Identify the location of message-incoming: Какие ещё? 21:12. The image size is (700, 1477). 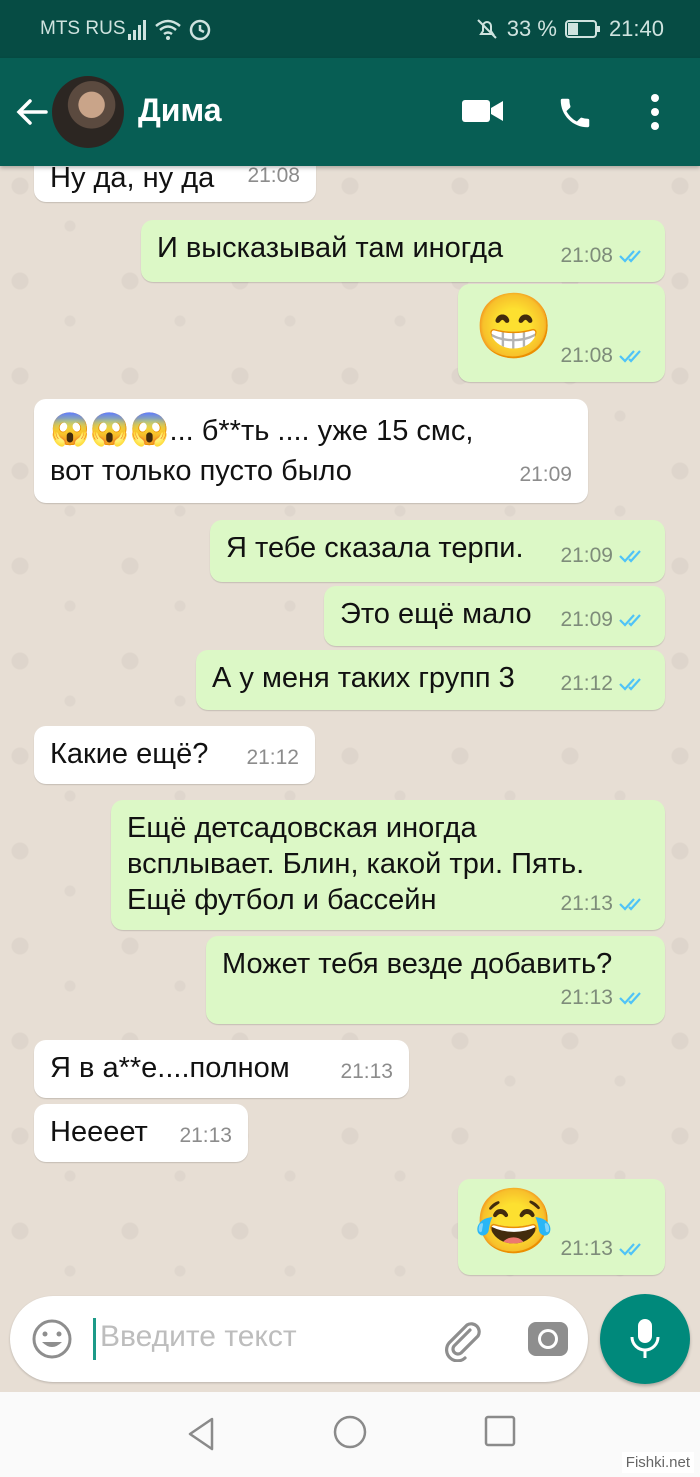
(174, 755).